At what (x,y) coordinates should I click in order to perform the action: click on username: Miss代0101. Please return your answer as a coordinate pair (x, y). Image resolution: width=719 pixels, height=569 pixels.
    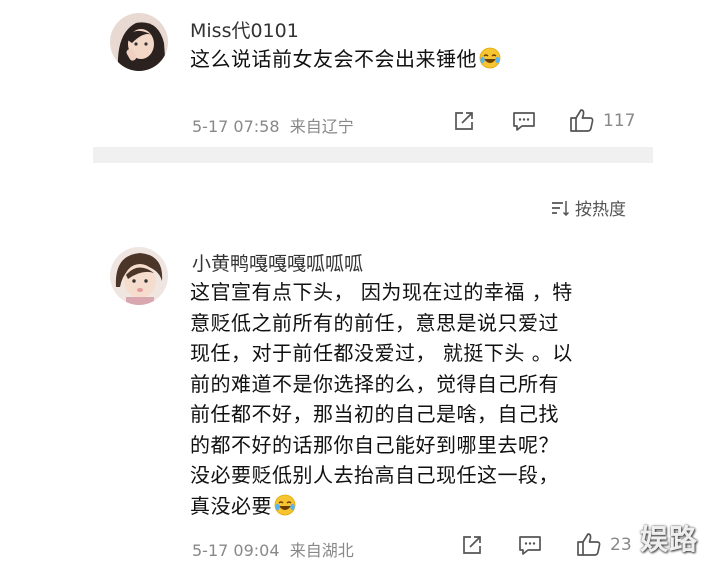
    Looking at the image, I should click on (244, 29).